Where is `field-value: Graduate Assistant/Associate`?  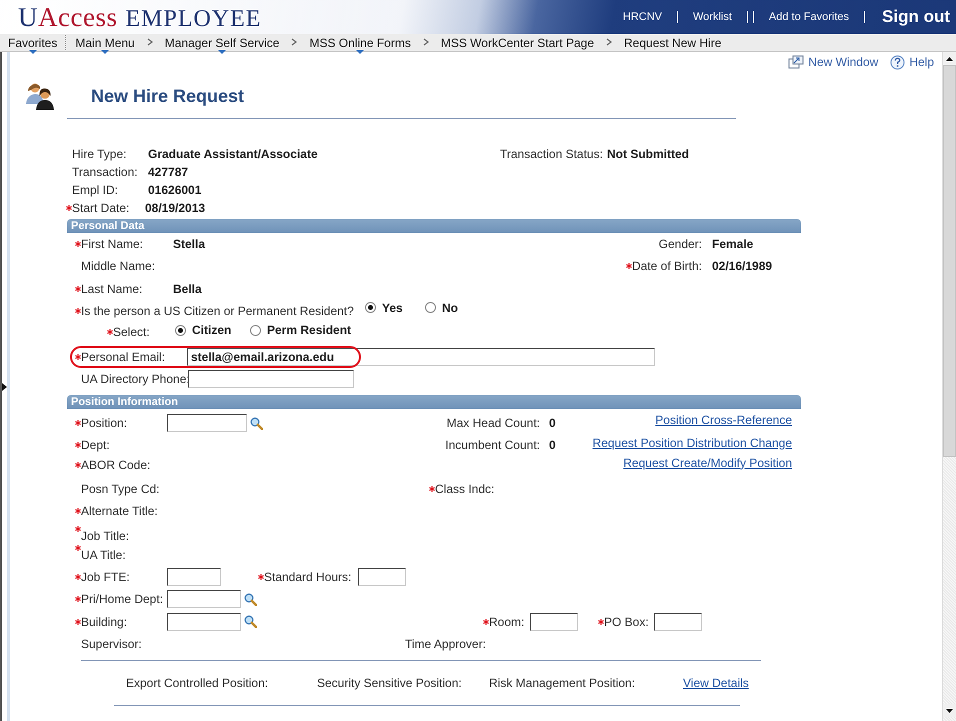 field-value: Graduate Assistant/Associate is located at coordinates (233, 154).